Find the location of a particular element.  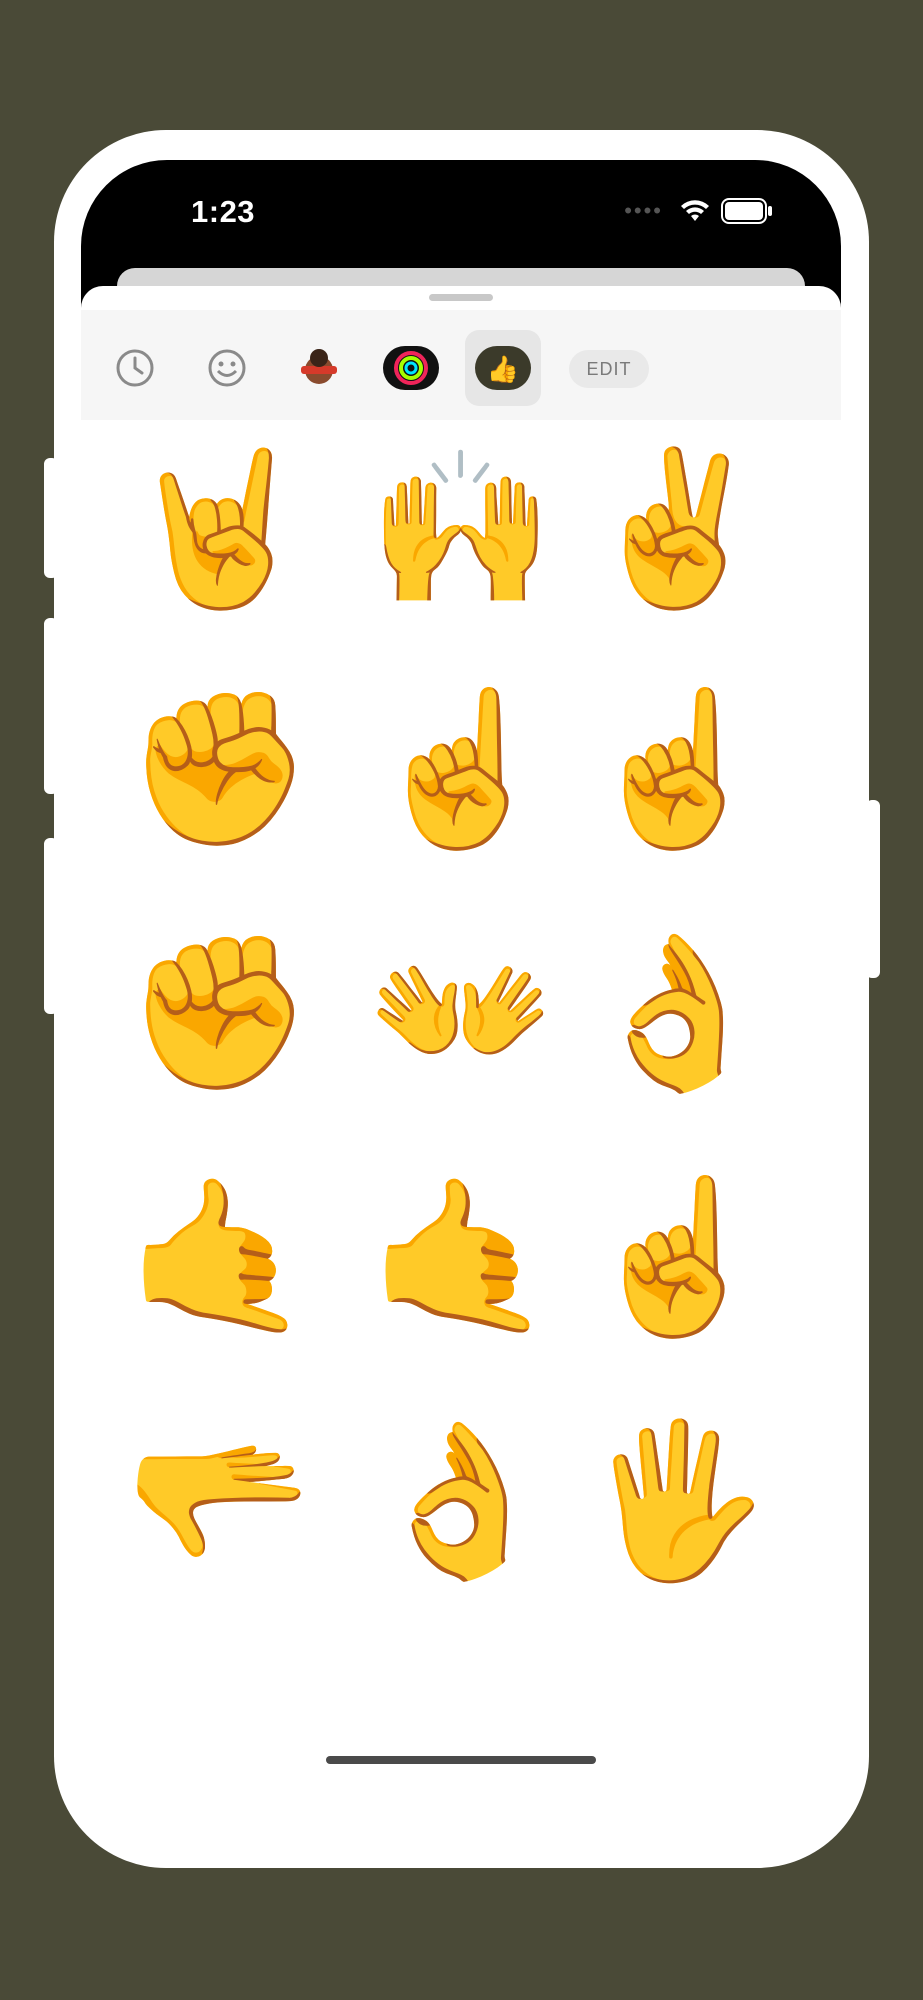

sticker-image: 🙌 is located at coordinates (461, 528).